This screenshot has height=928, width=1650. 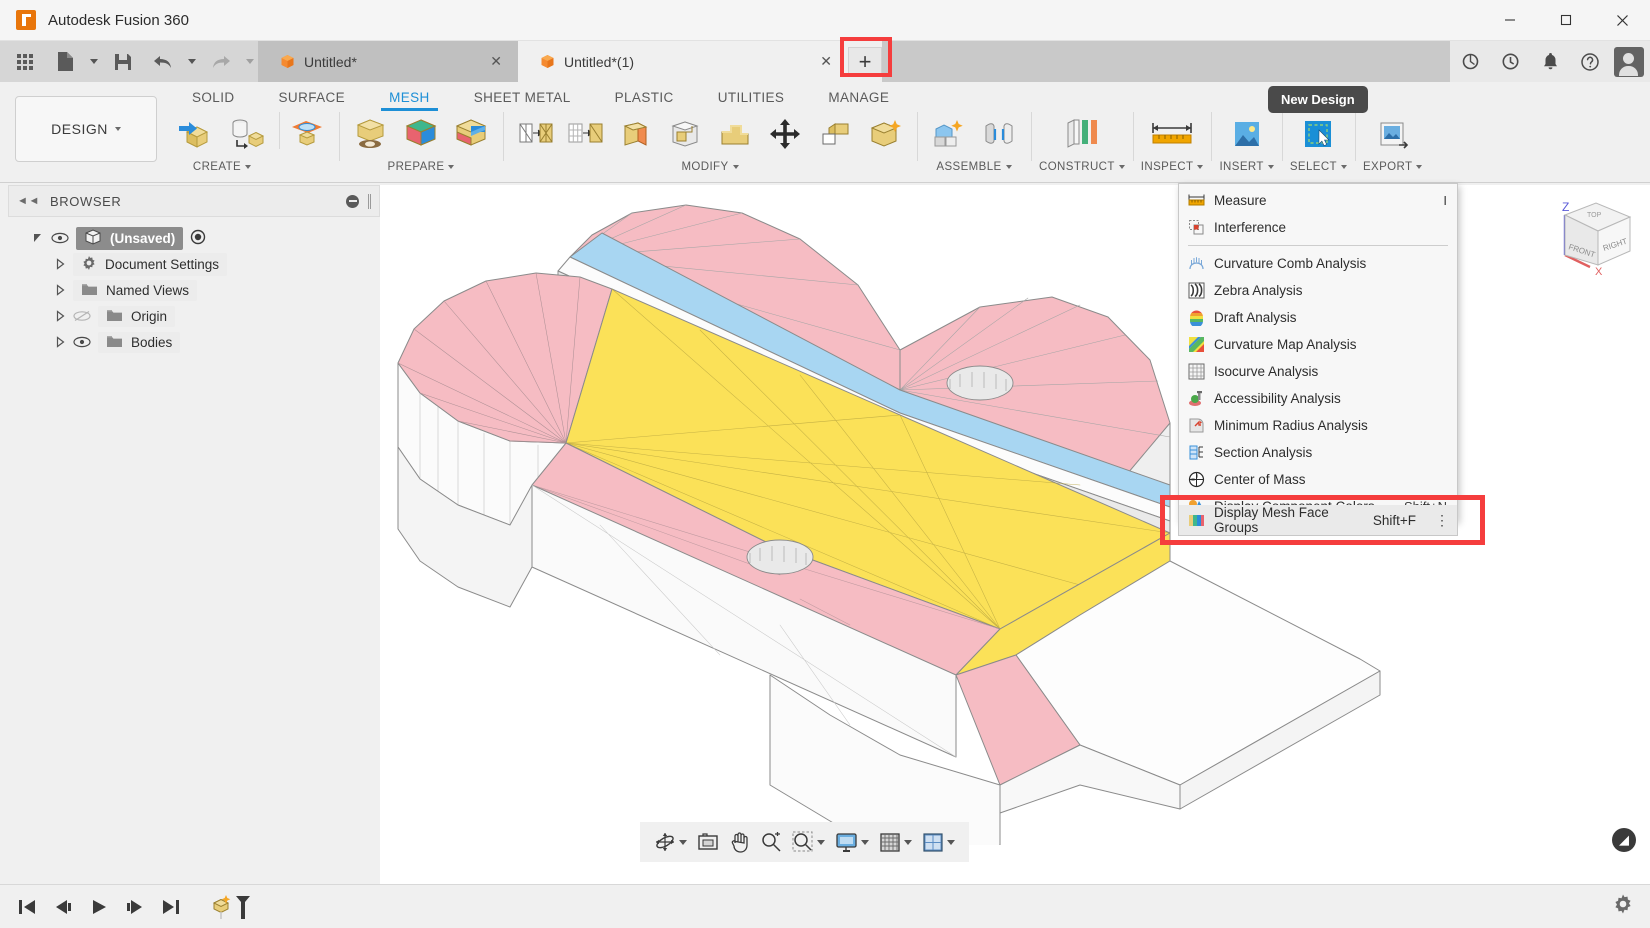 I want to click on look-at-button, so click(x=708, y=842).